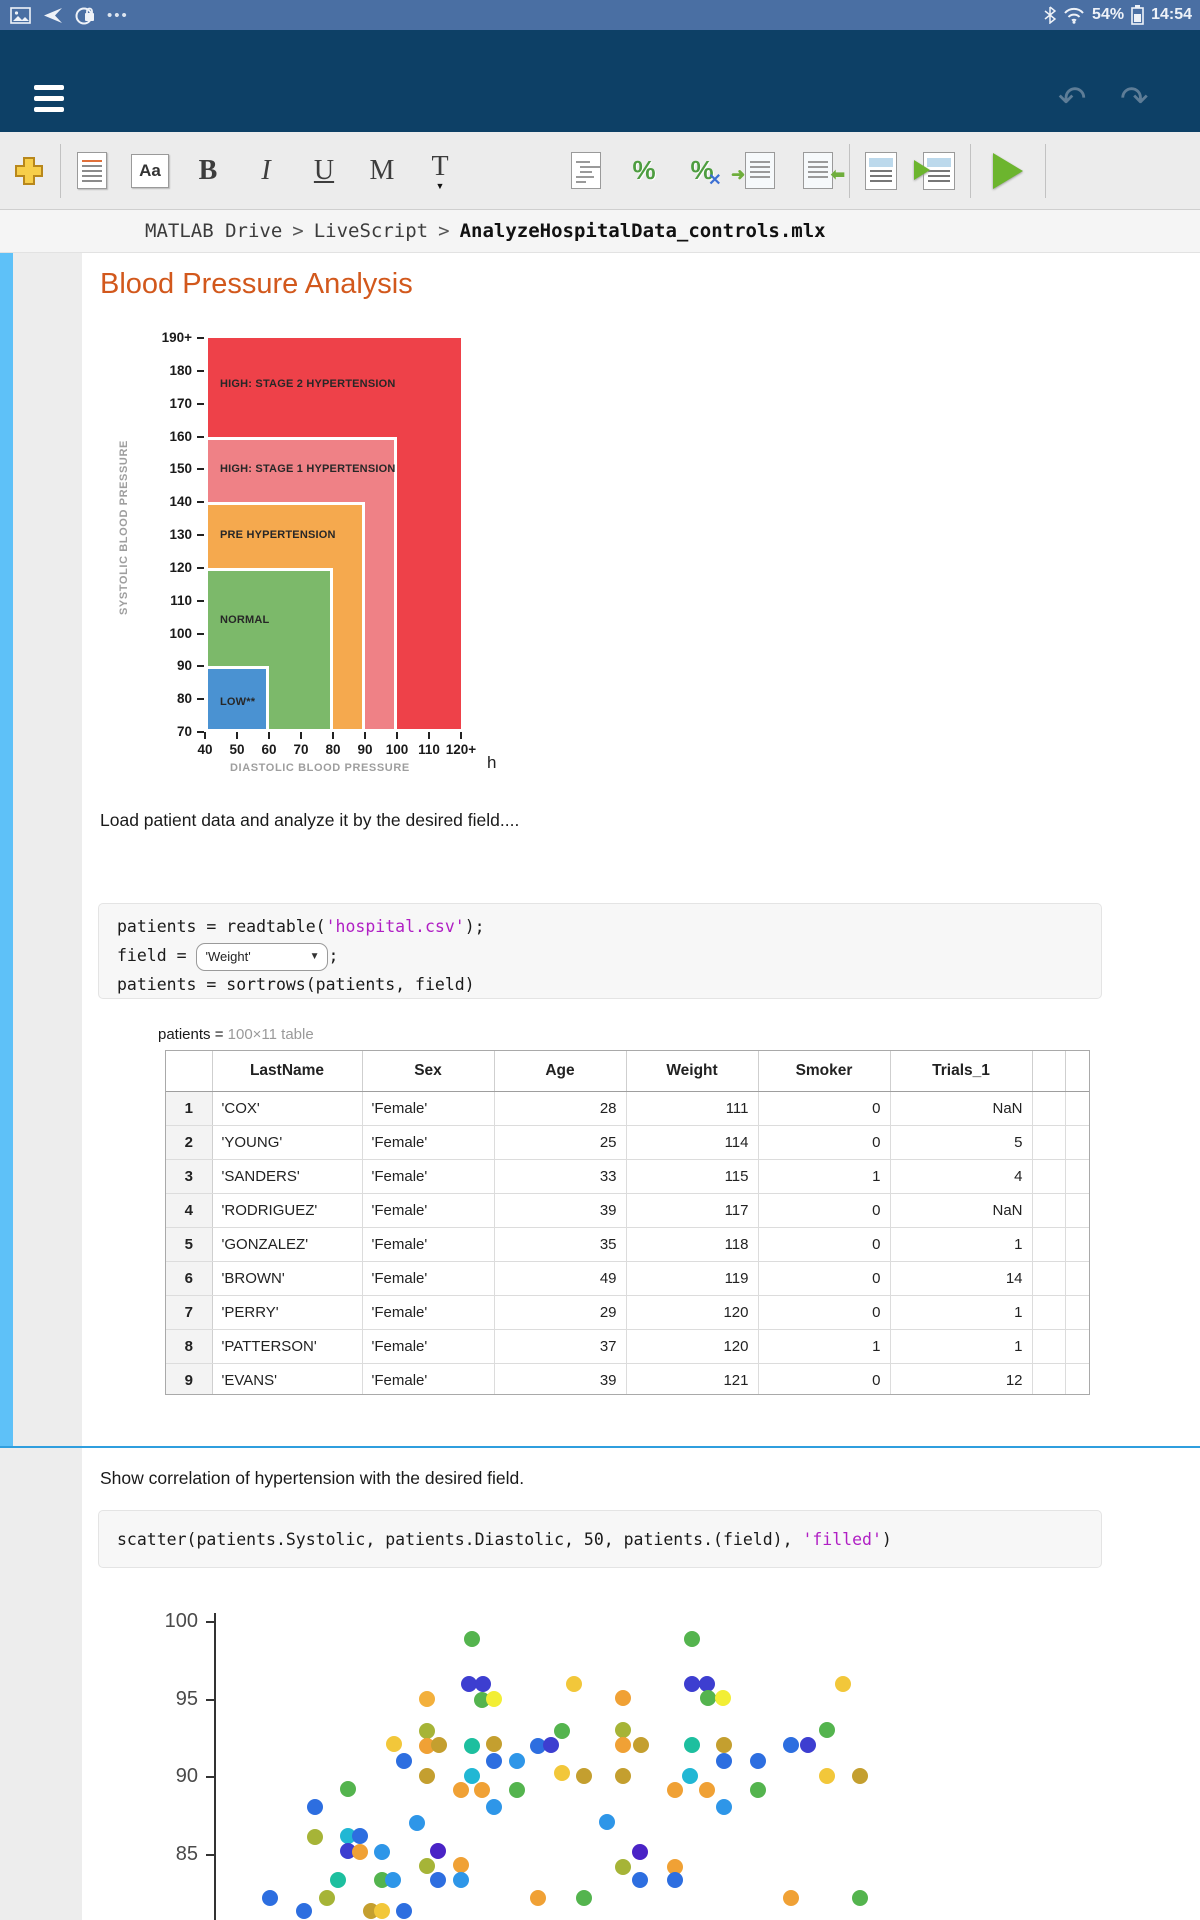 The width and height of the screenshot is (1200, 1920). I want to click on bp-ytick-label: 130, so click(180, 534).